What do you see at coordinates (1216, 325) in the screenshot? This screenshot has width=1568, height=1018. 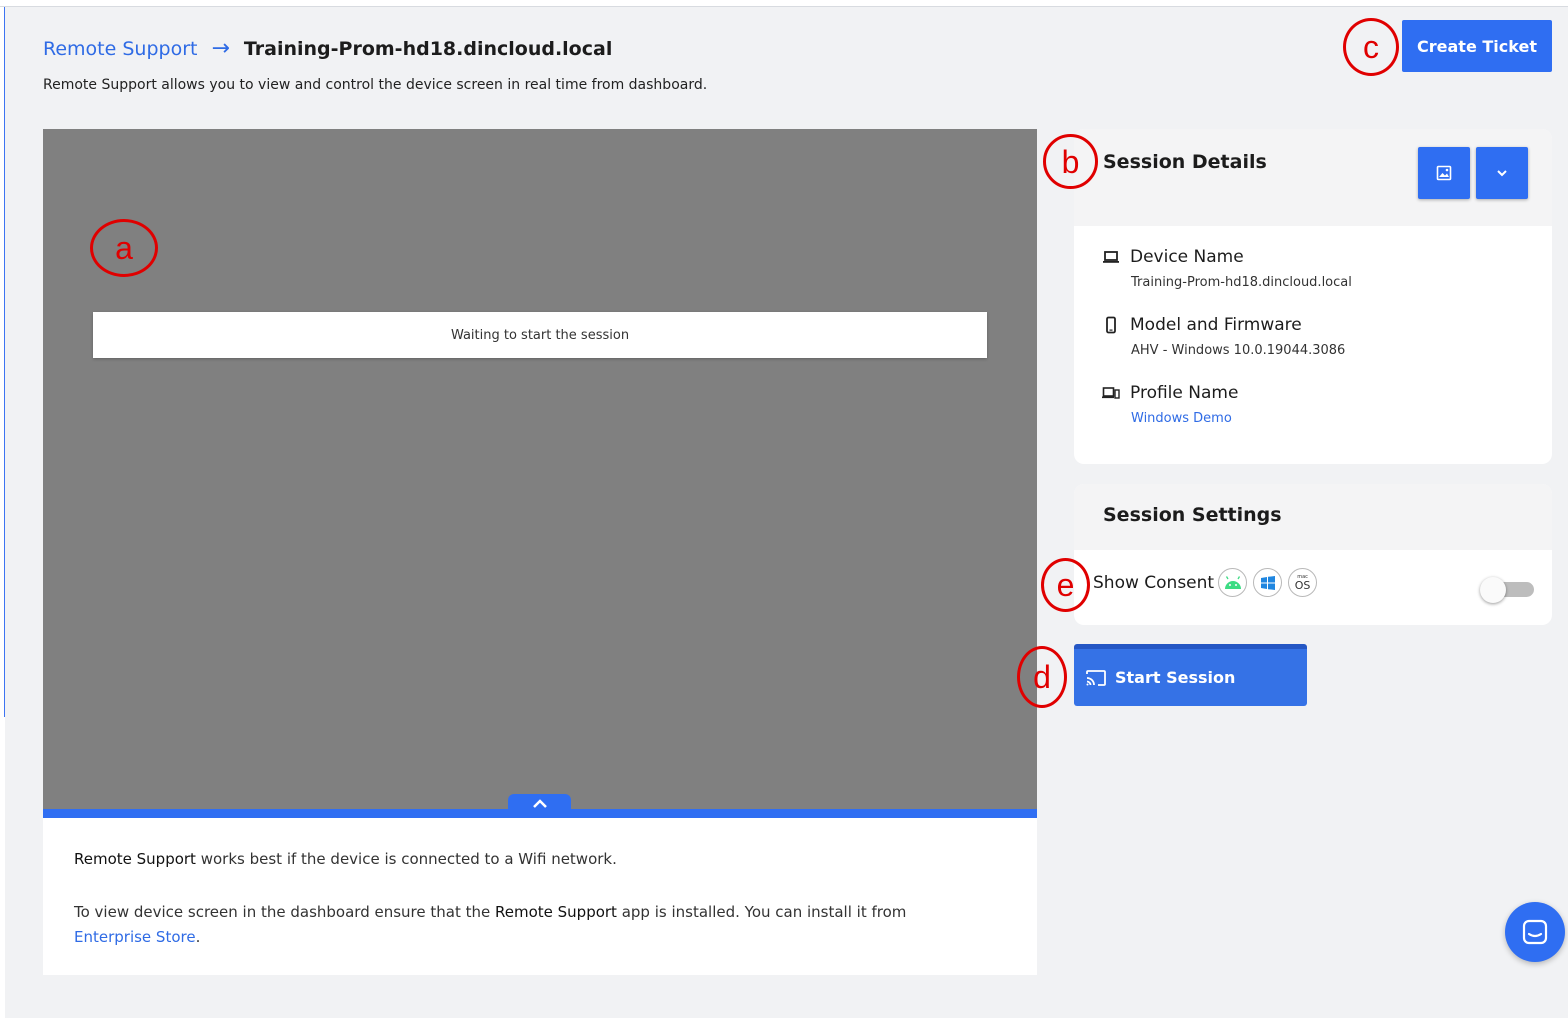 I see `model-firmware-label: Model and Firmware` at bounding box center [1216, 325].